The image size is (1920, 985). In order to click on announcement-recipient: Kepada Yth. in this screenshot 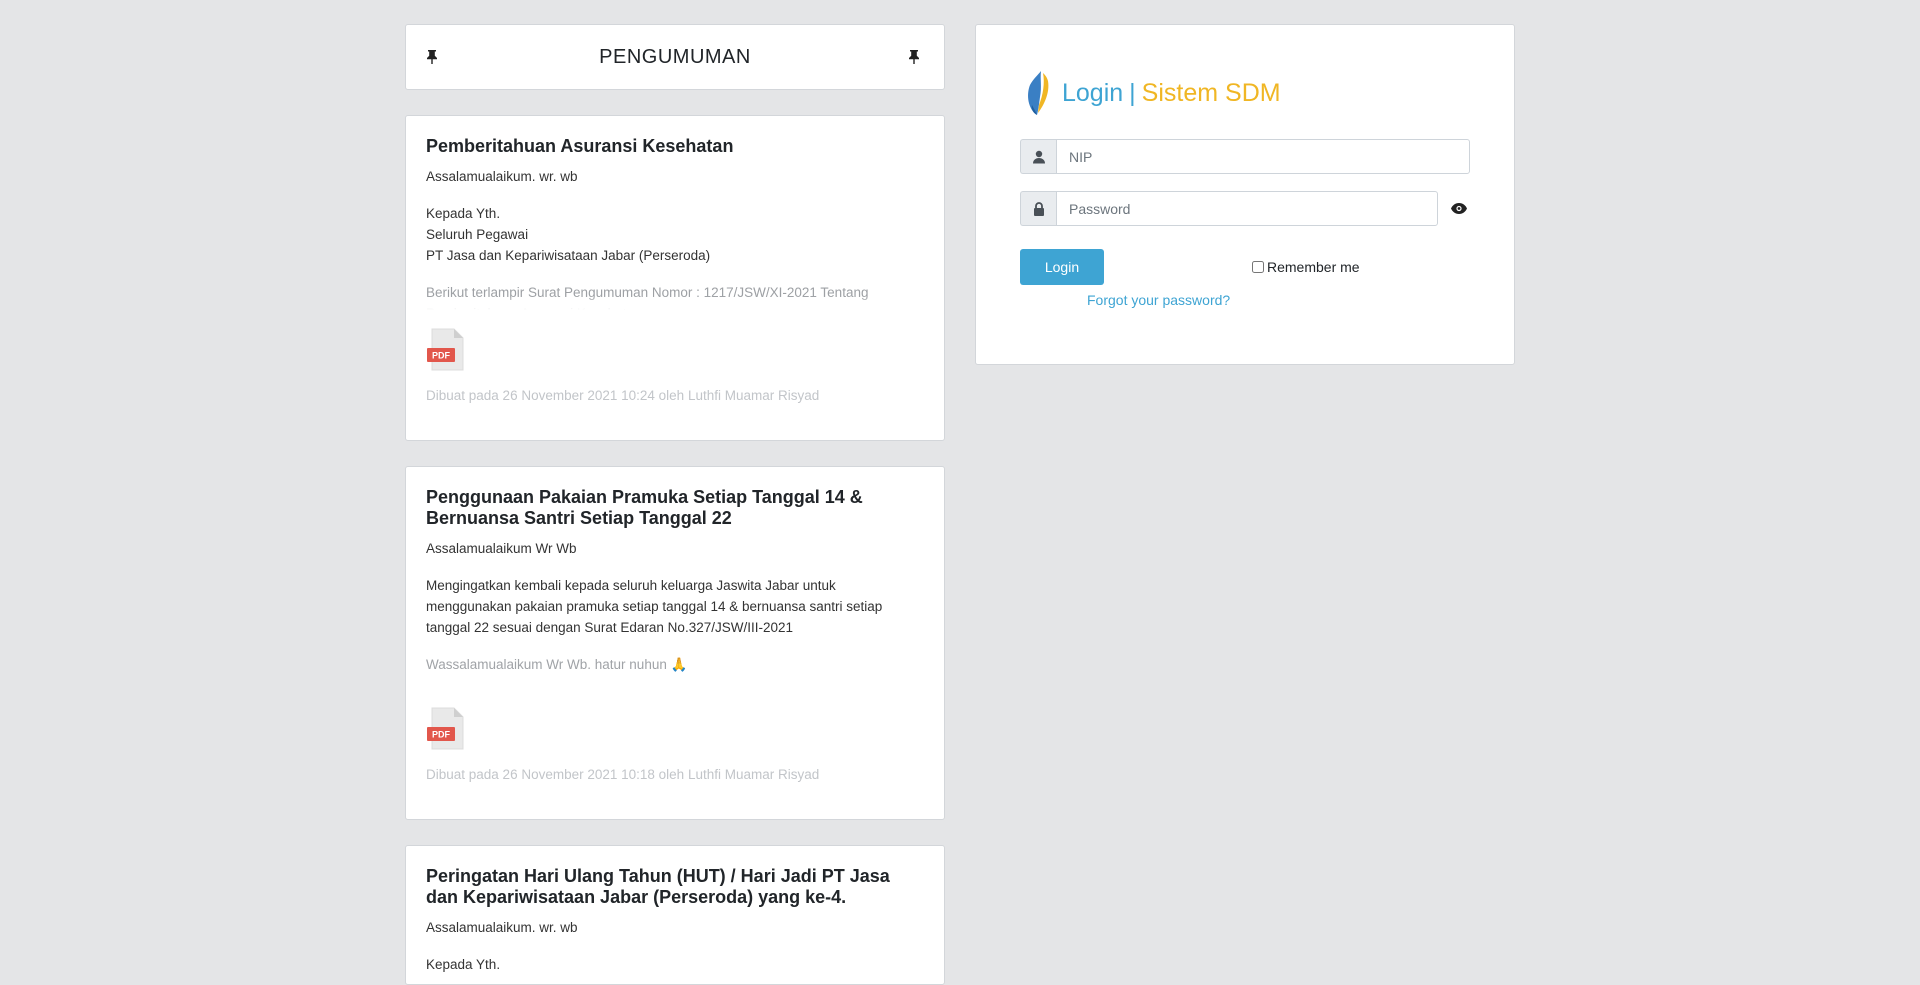, I will do `click(463, 964)`.